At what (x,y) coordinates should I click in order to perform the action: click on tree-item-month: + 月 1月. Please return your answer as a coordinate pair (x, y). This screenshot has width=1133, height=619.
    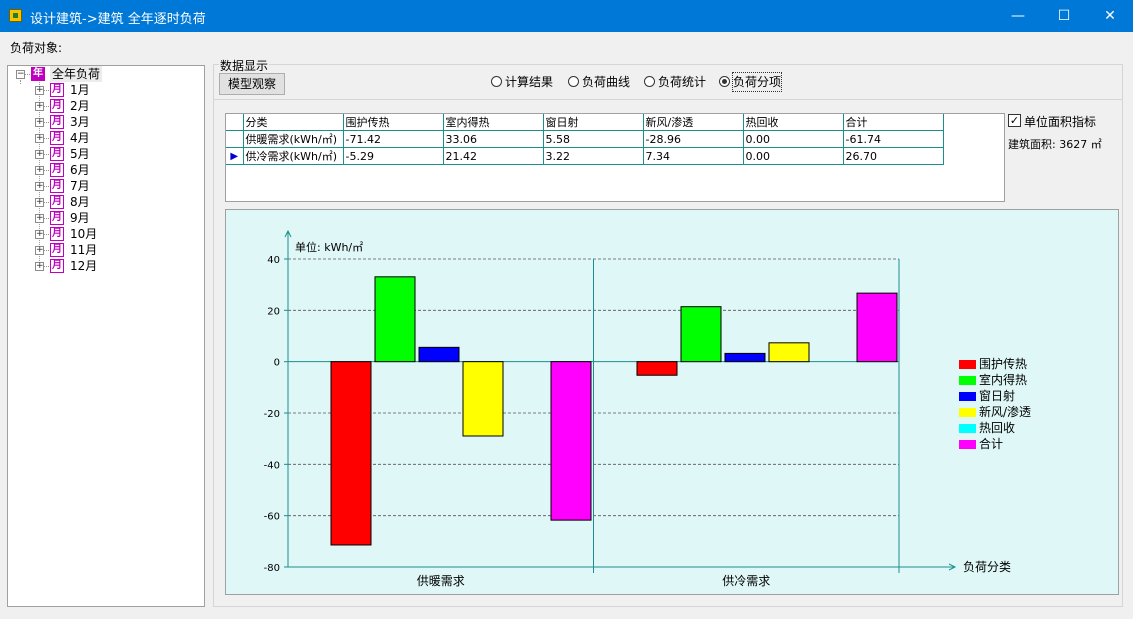
    Looking at the image, I should click on (106, 90).